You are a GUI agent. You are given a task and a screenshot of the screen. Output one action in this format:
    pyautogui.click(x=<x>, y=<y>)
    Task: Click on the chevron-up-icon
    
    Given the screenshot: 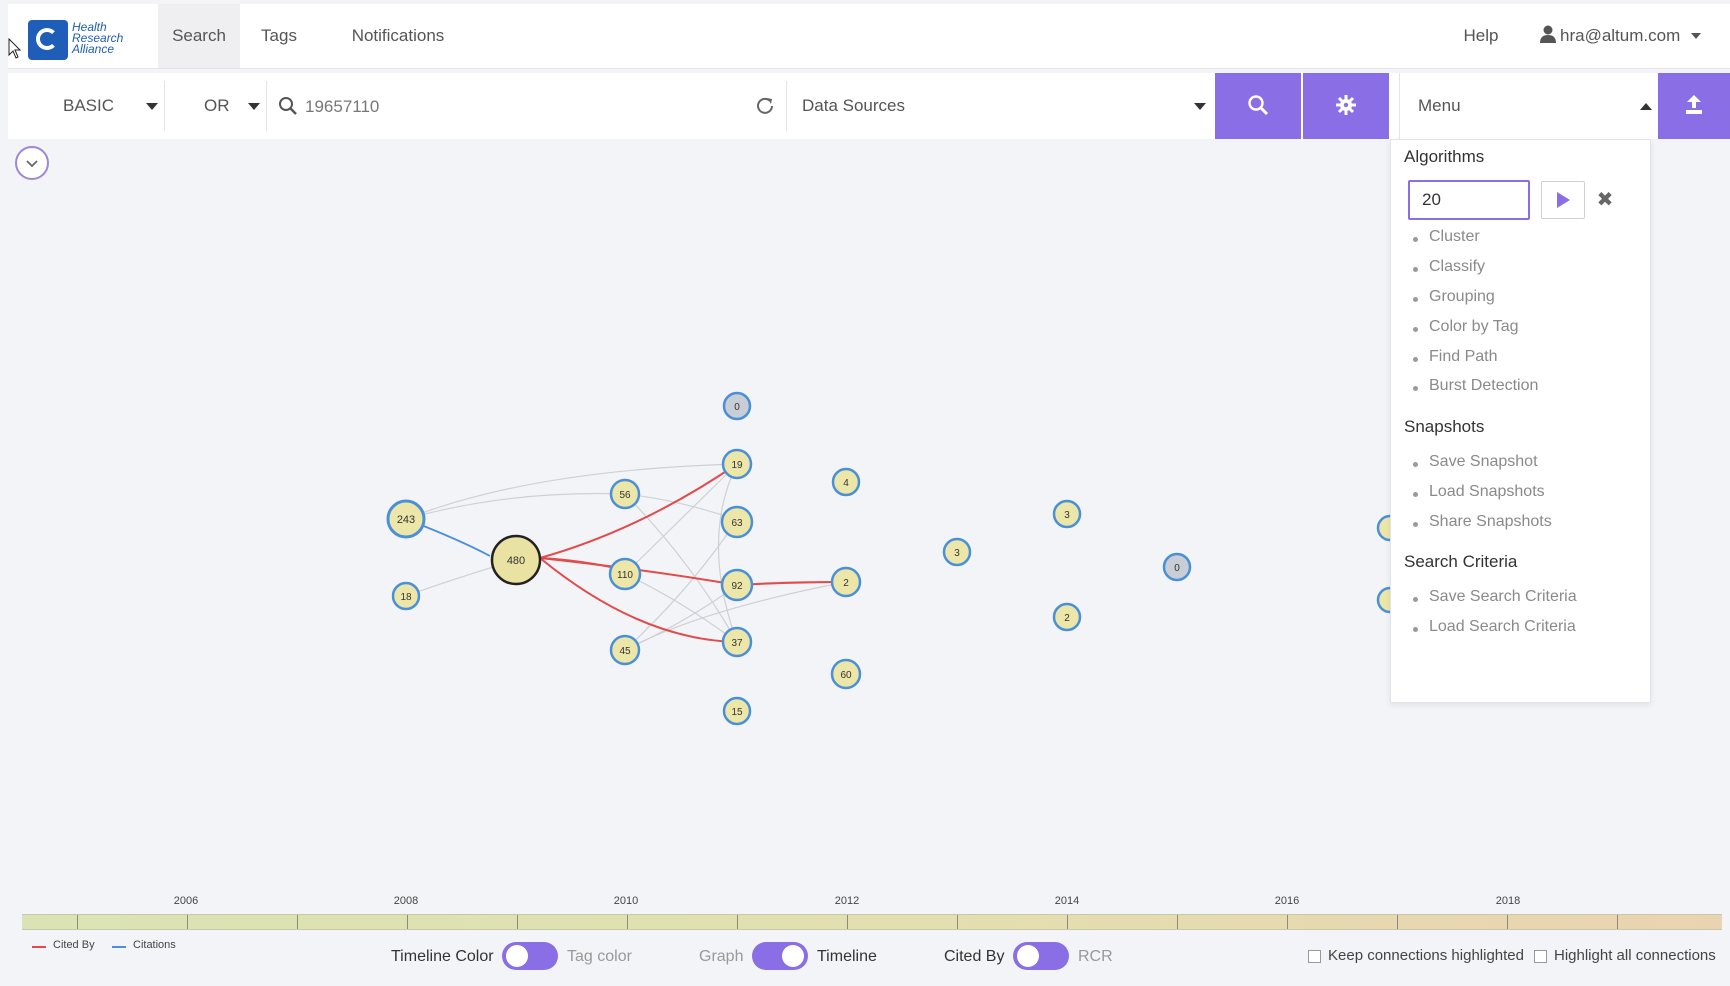 What is the action you would take?
    pyautogui.click(x=1646, y=106)
    